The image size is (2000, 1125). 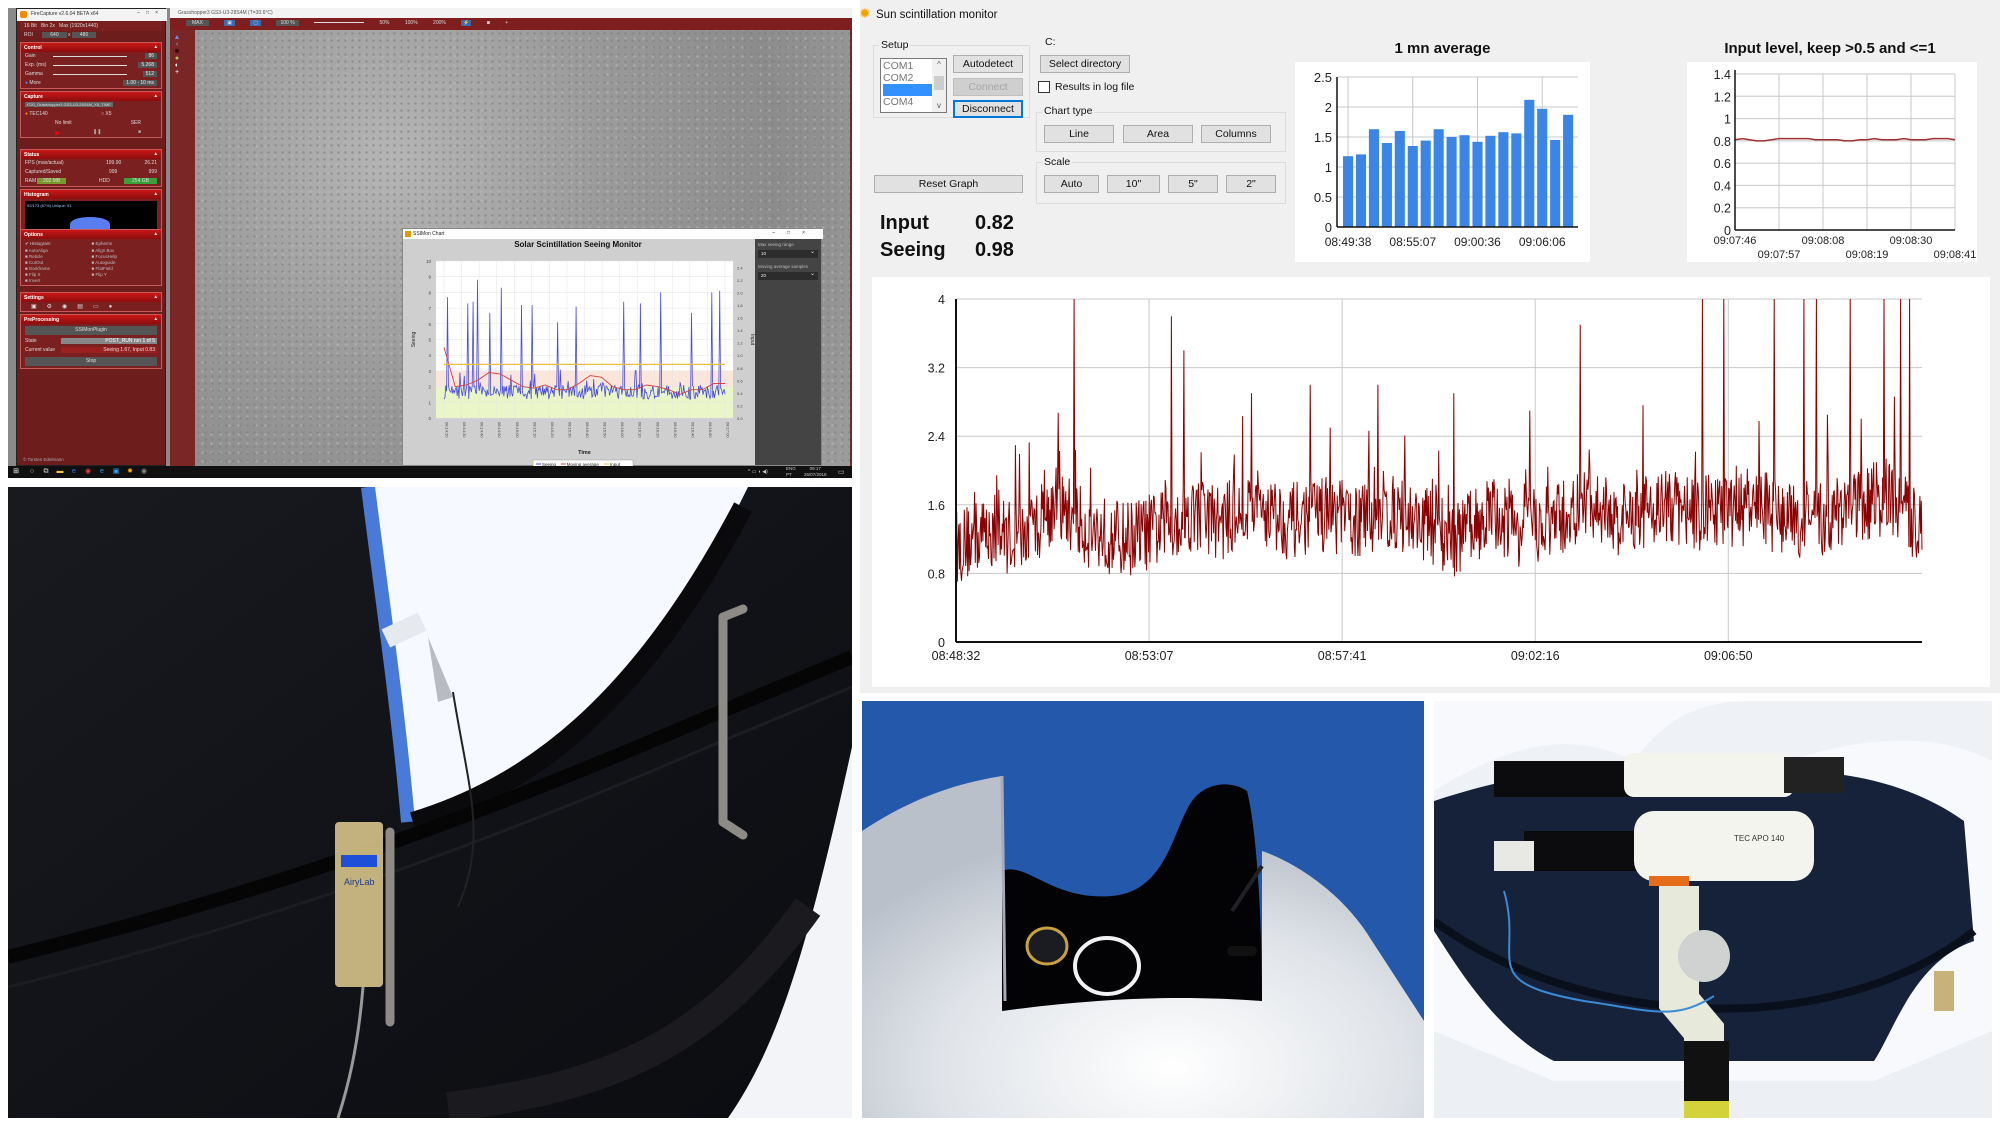 What do you see at coordinates (1071, 184) in the screenshot?
I see `scale-auto-button: Auto` at bounding box center [1071, 184].